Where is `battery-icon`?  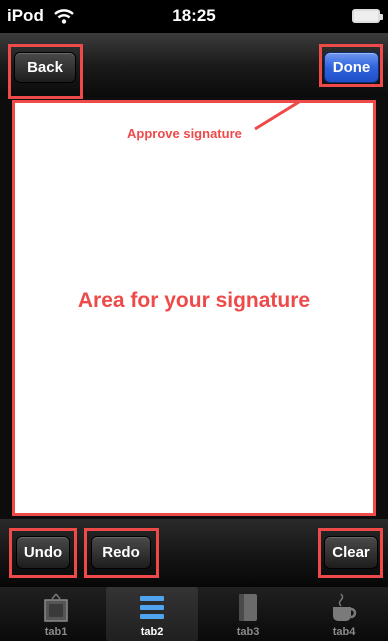
battery-icon is located at coordinates (367, 16).